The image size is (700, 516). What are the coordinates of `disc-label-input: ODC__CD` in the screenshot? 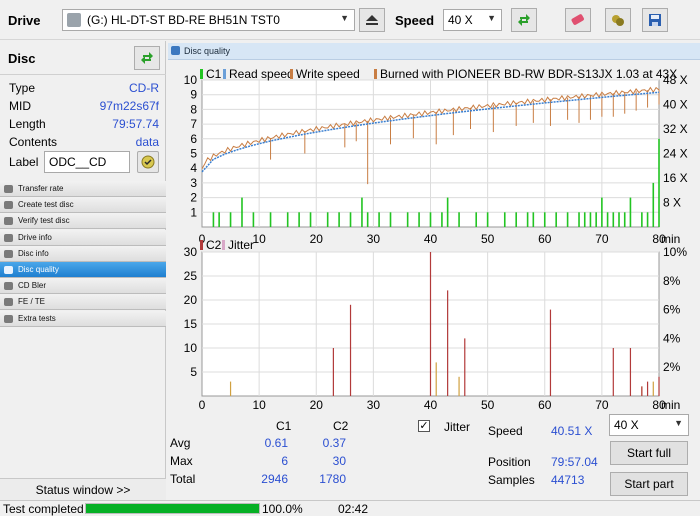 It's located at (87, 162).